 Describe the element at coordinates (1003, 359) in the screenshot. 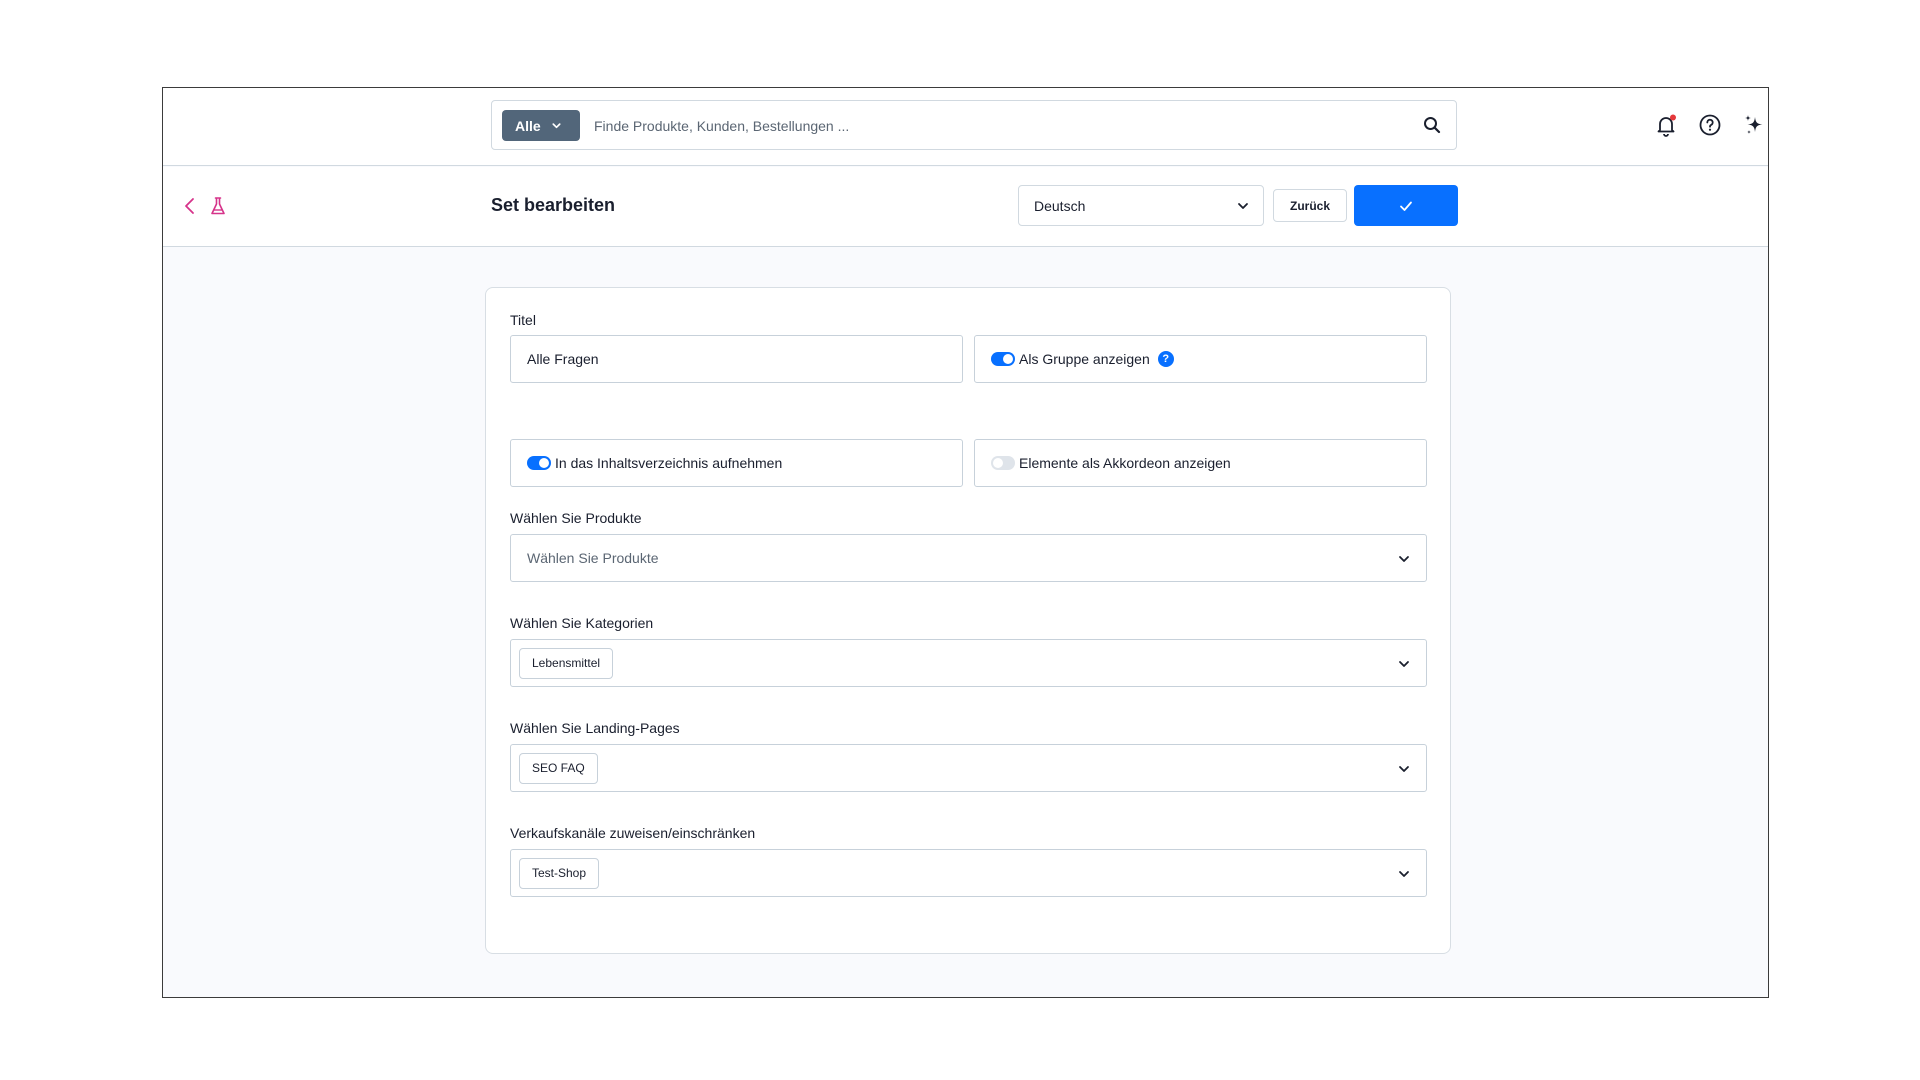

I see `show-as-group-toggle` at that location.